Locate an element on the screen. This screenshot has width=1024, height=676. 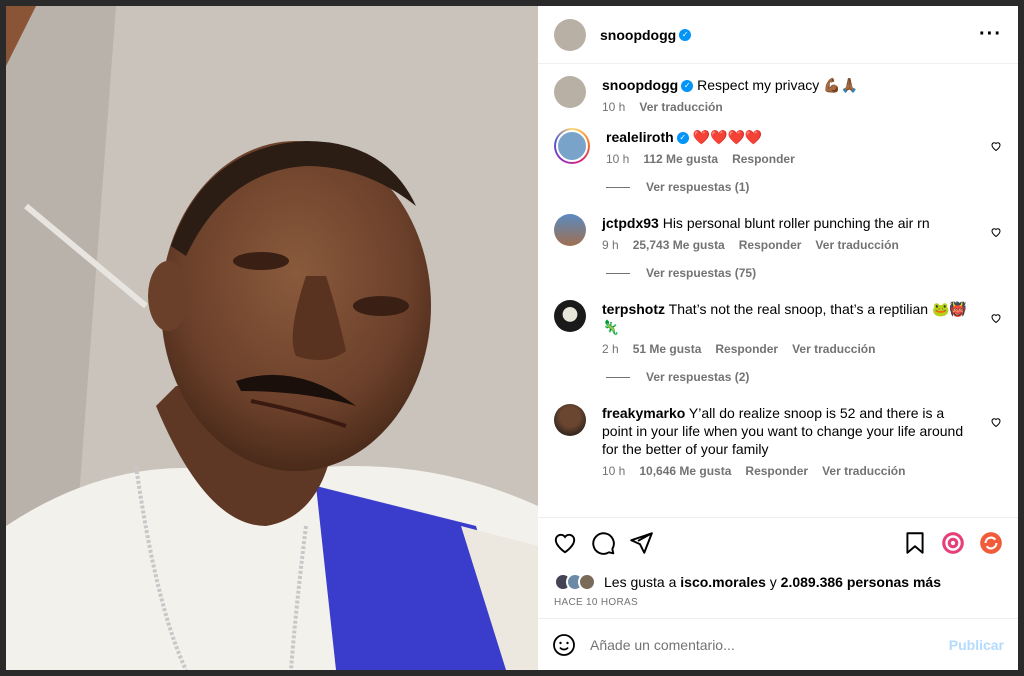
reels-remix-icon is located at coordinates (953, 543).